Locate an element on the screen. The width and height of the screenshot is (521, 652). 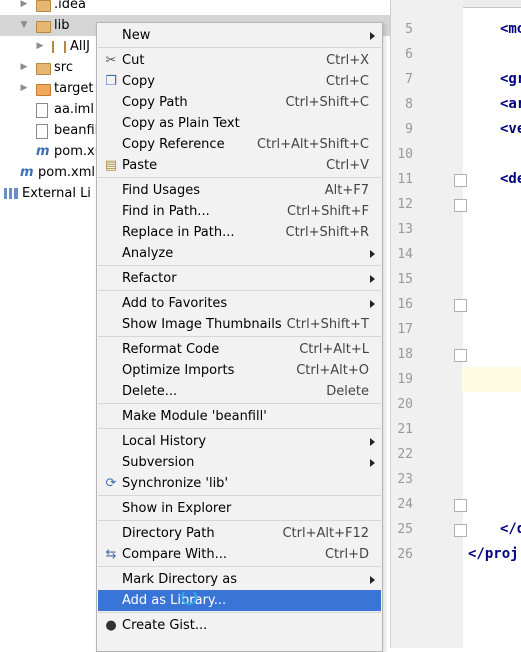
menu-item-copy-as-plain-text: Copy as Plain Text is located at coordinates (239, 123).